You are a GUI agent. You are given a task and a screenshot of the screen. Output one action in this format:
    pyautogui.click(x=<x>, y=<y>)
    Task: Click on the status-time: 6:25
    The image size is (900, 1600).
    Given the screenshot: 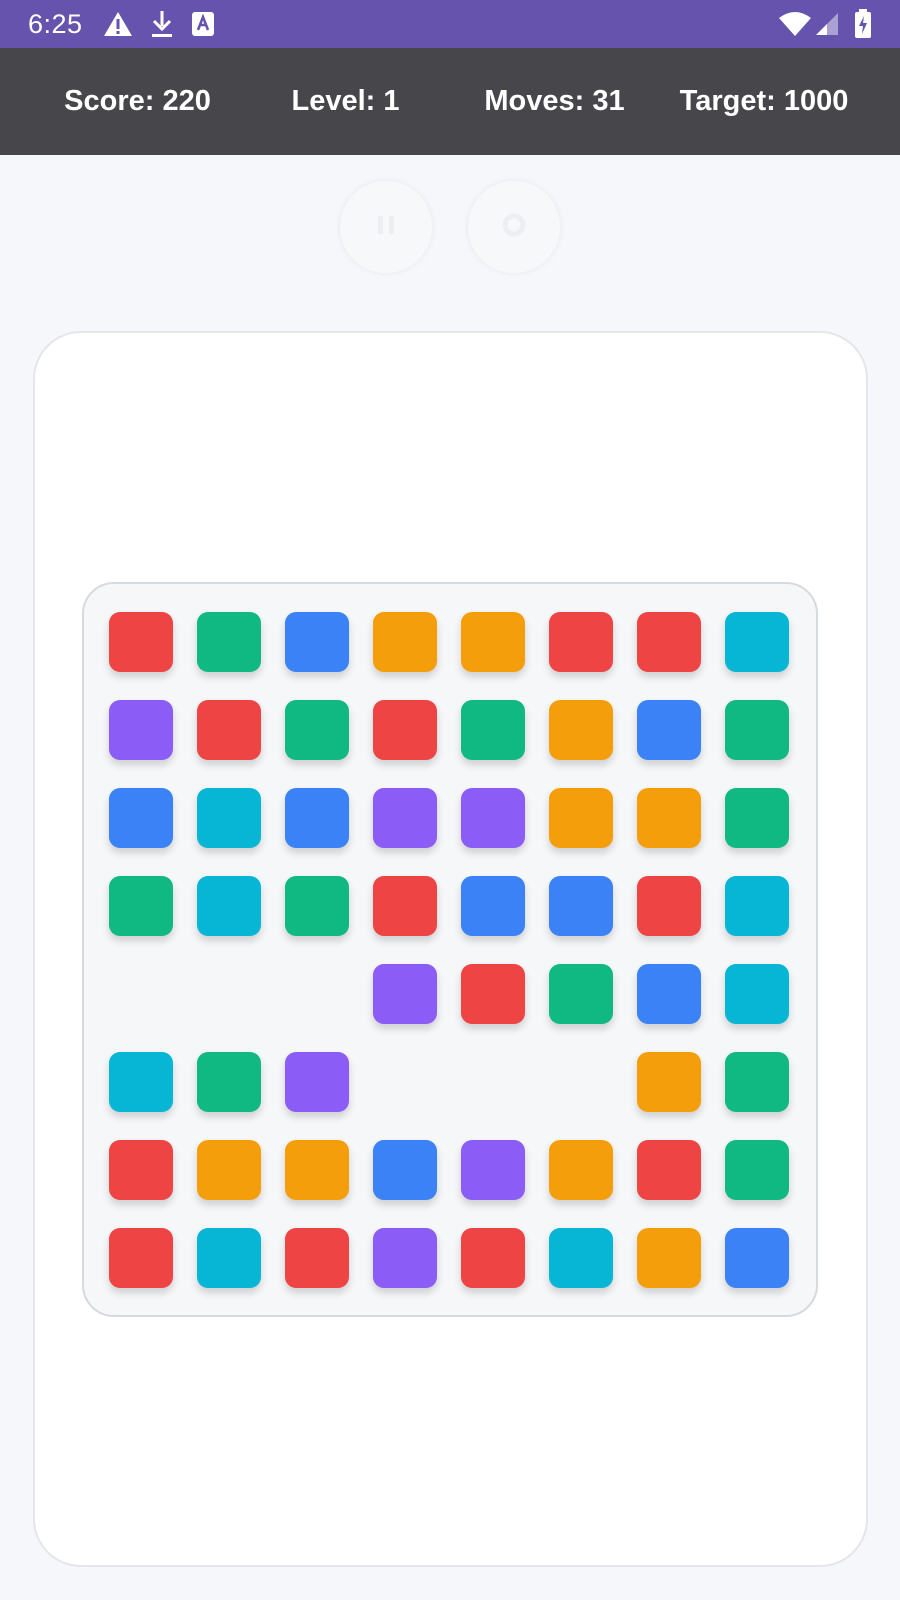 What is the action you would take?
    pyautogui.click(x=55, y=24)
    